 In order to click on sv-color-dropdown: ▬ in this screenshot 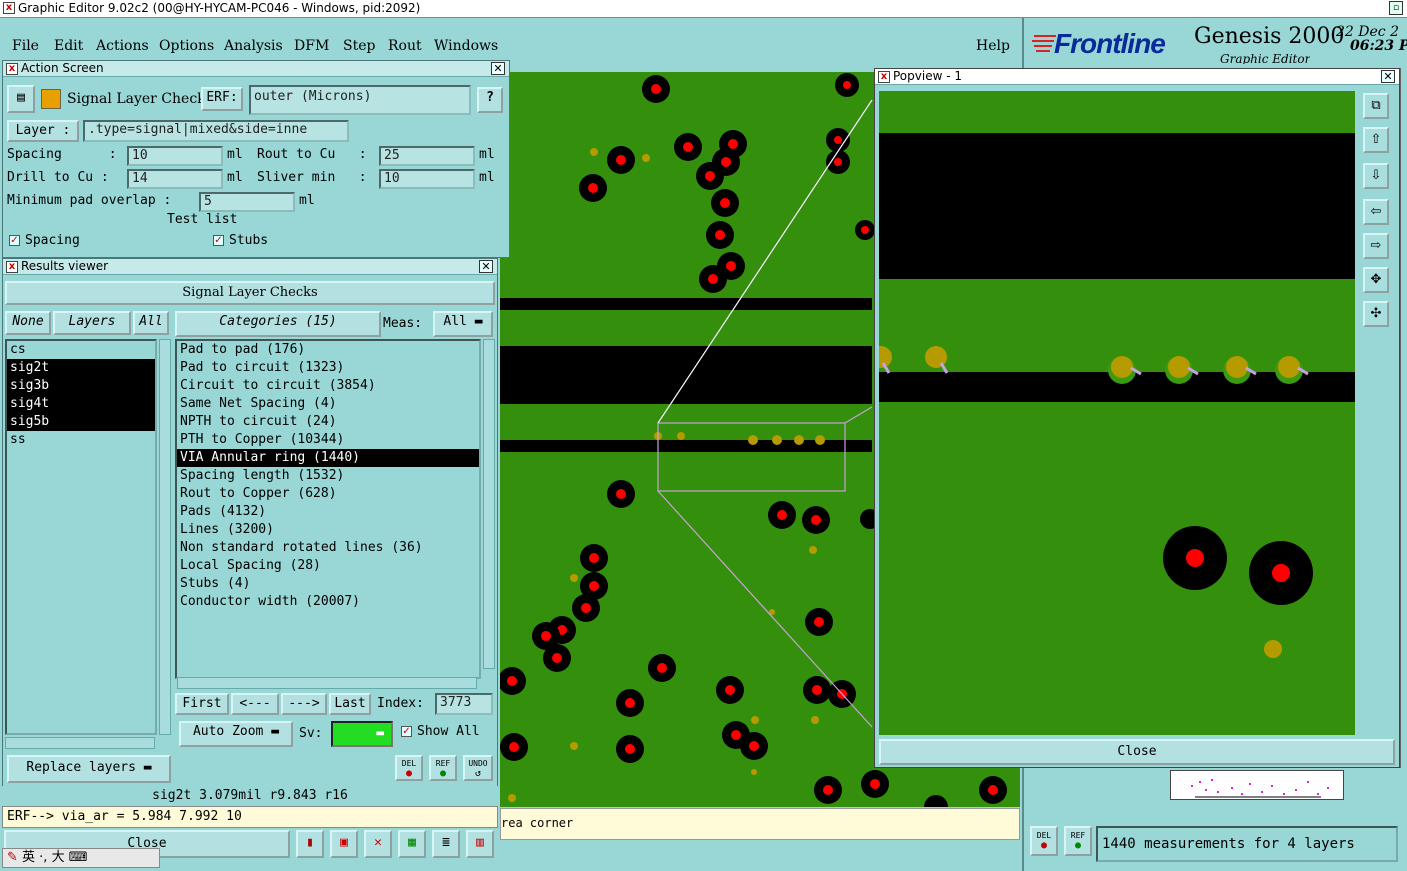, I will do `click(362, 734)`.